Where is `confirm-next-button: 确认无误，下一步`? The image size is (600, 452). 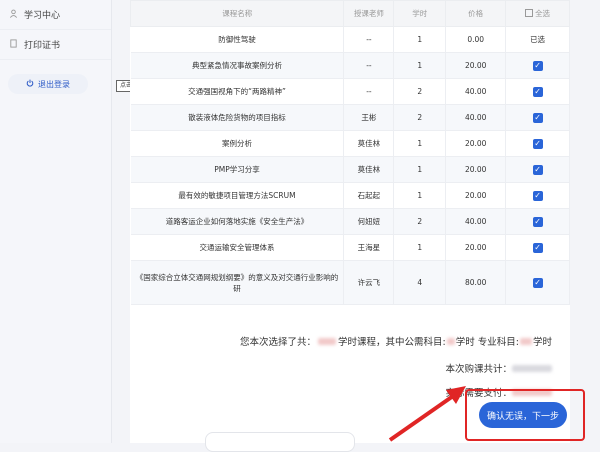
confirm-next-button: 确认无误，下一步 is located at coordinates (523, 415).